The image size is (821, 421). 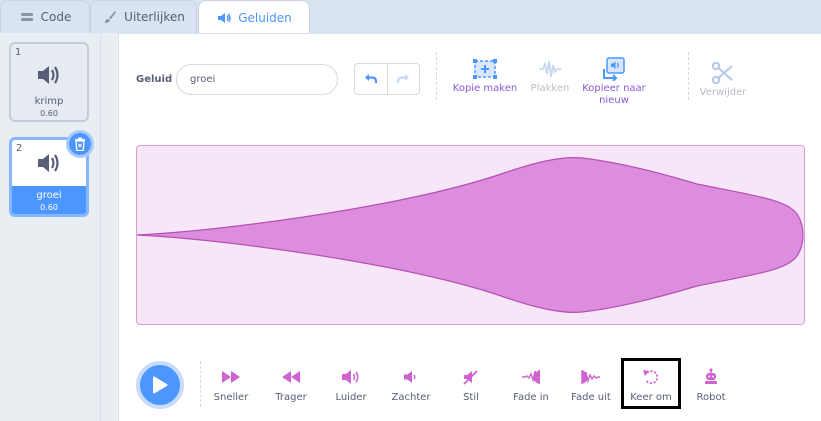 I want to click on tab-costumes-label: Uiterlijken, so click(x=154, y=17).